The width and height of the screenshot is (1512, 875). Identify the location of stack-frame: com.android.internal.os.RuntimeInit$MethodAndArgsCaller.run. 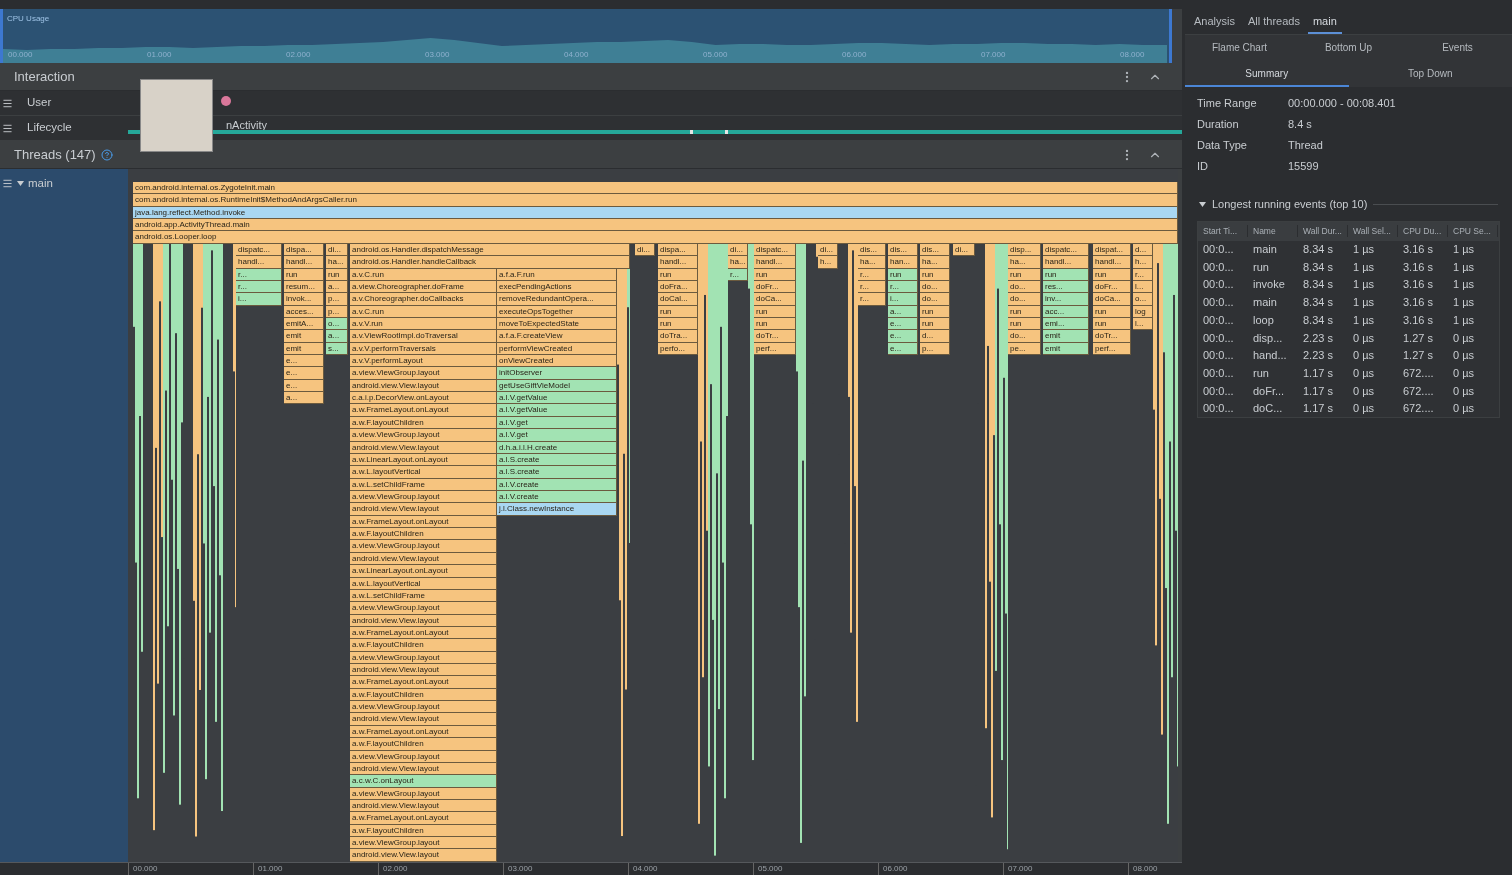
(655, 200).